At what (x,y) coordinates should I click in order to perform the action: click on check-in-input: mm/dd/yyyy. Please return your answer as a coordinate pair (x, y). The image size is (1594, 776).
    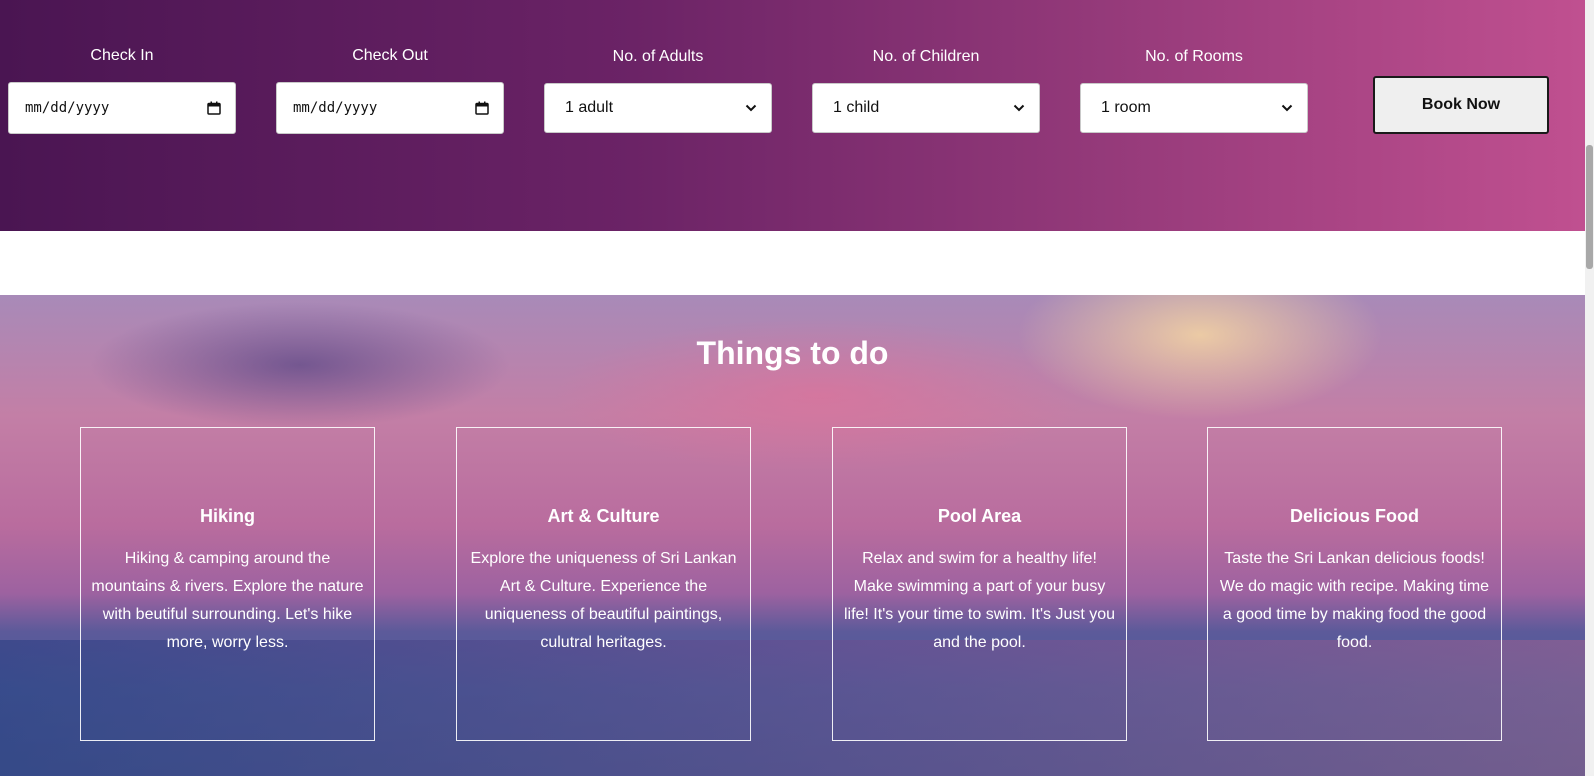
    Looking at the image, I should click on (122, 108).